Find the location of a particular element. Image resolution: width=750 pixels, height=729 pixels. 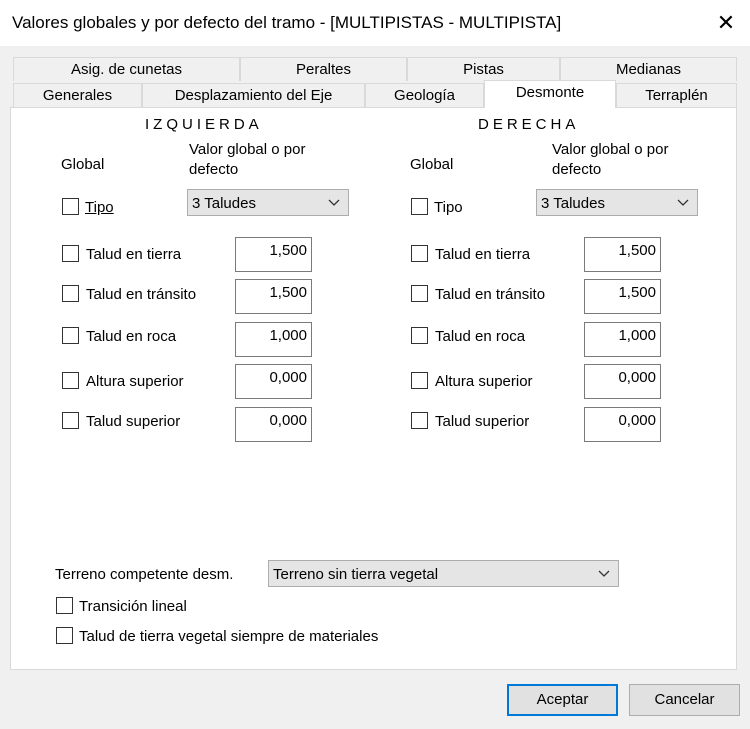

tab-peraltes: Peraltes is located at coordinates (323, 69).